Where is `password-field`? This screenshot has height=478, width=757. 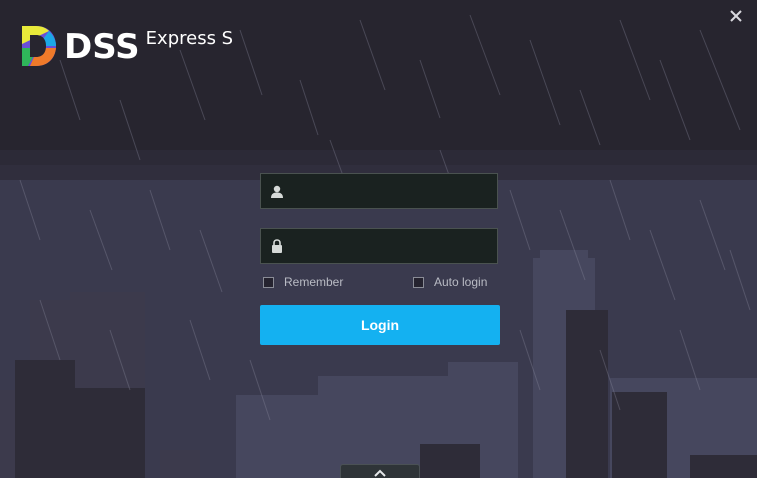
password-field is located at coordinates (379, 246).